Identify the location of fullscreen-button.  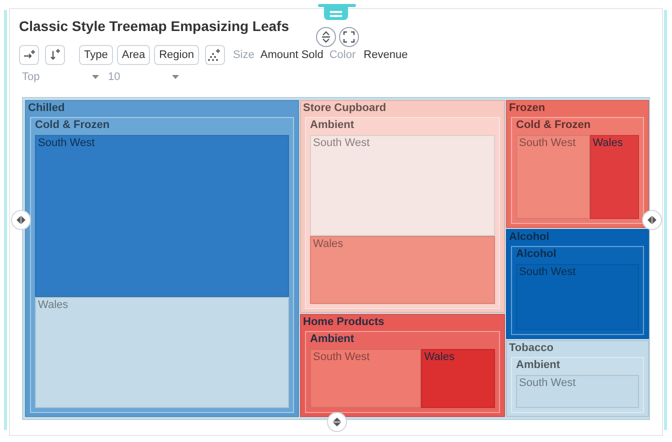
(349, 37).